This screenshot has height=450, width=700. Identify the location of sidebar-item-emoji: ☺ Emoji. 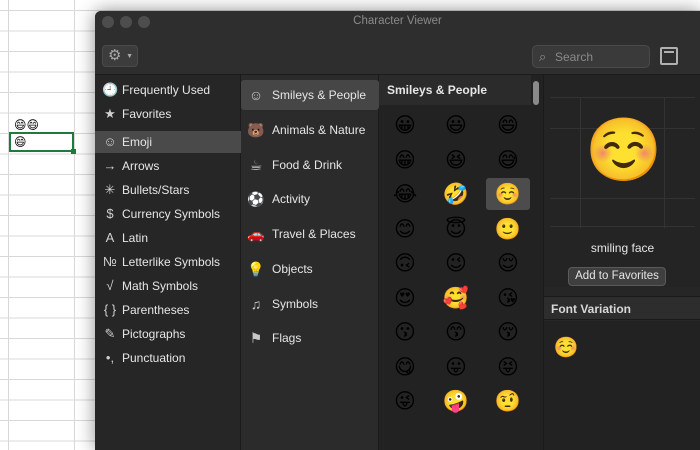
(168, 142).